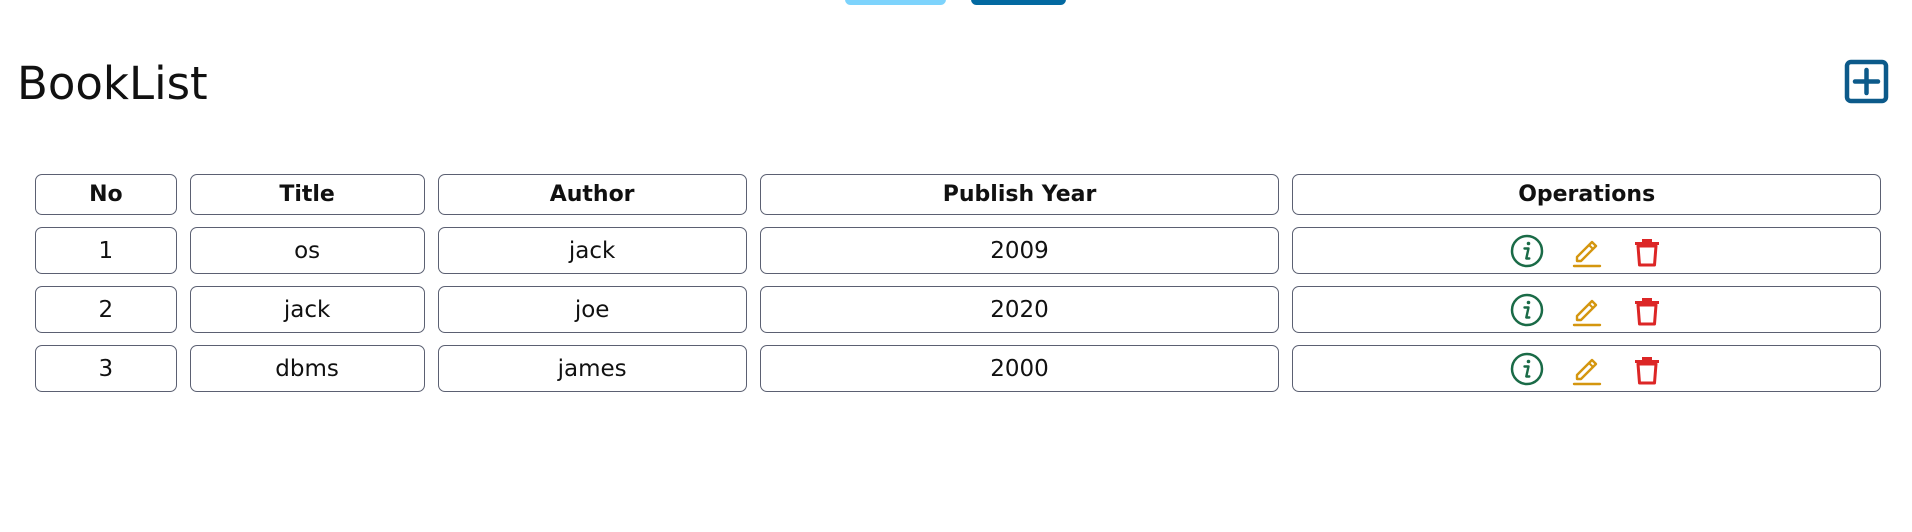  Describe the element at coordinates (592, 250) in the screenshot. I see `cell-author: jack` at that location.